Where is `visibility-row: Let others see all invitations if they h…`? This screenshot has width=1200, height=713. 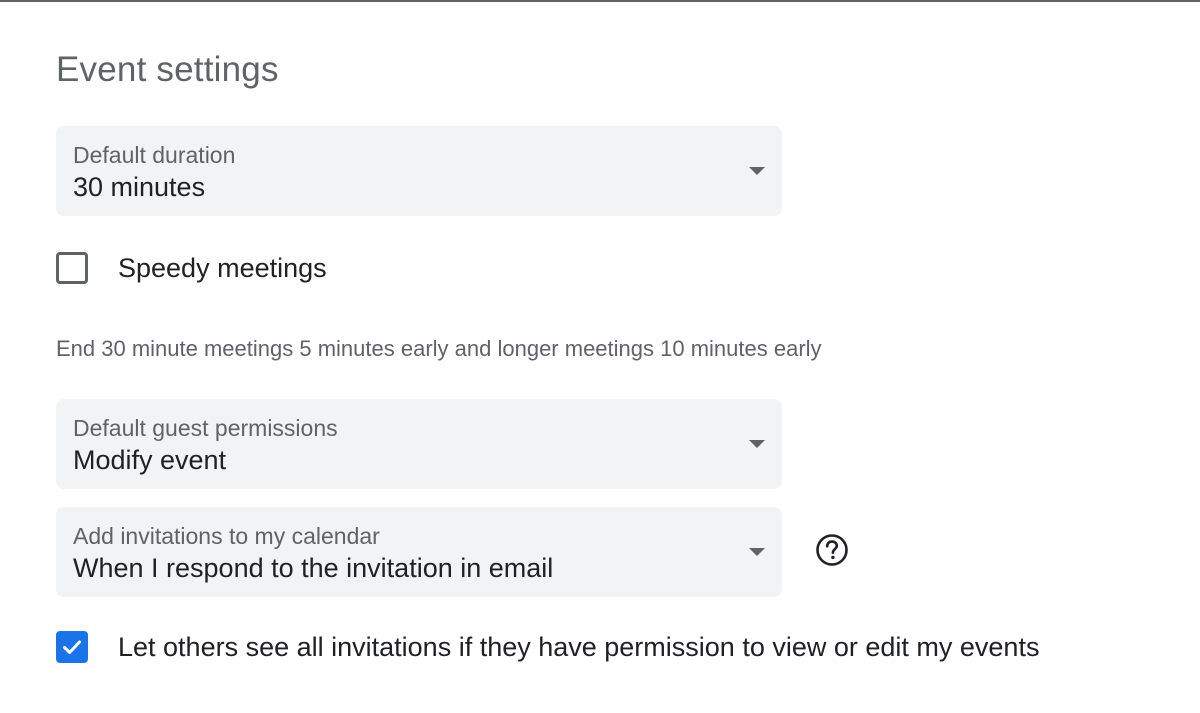
visibility-row: Let others see all invitations if they h… is located at coordinates (547, 647).